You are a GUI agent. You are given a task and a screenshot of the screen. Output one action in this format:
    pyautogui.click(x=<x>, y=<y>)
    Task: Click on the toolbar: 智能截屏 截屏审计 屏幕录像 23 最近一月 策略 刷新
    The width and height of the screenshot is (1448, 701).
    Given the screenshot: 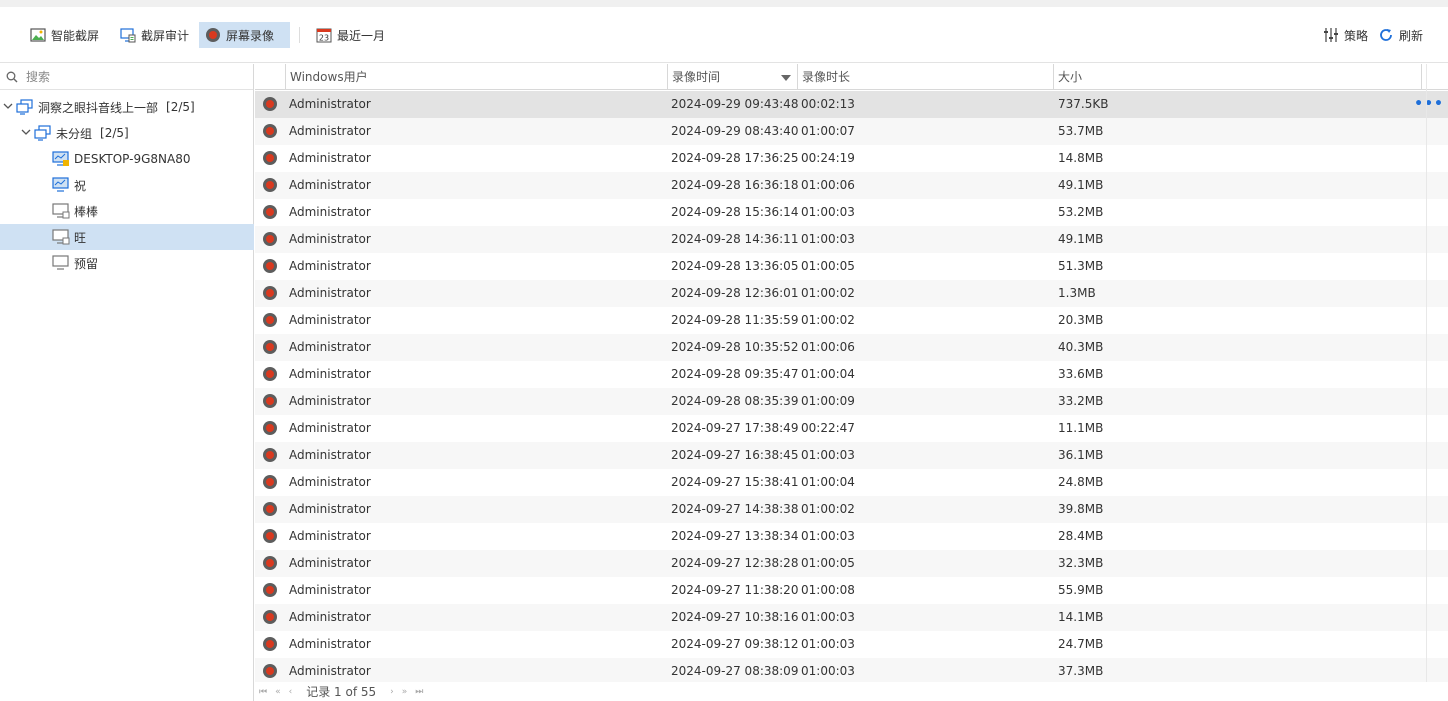 What is the action you would take?
    pyautogui.click(x=724, y=35)
    